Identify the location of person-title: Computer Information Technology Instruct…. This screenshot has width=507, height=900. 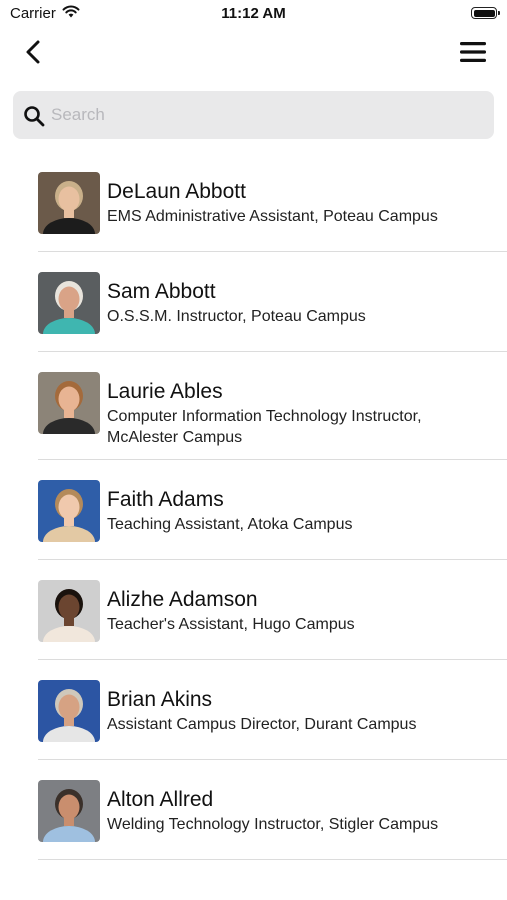
(264, 427).